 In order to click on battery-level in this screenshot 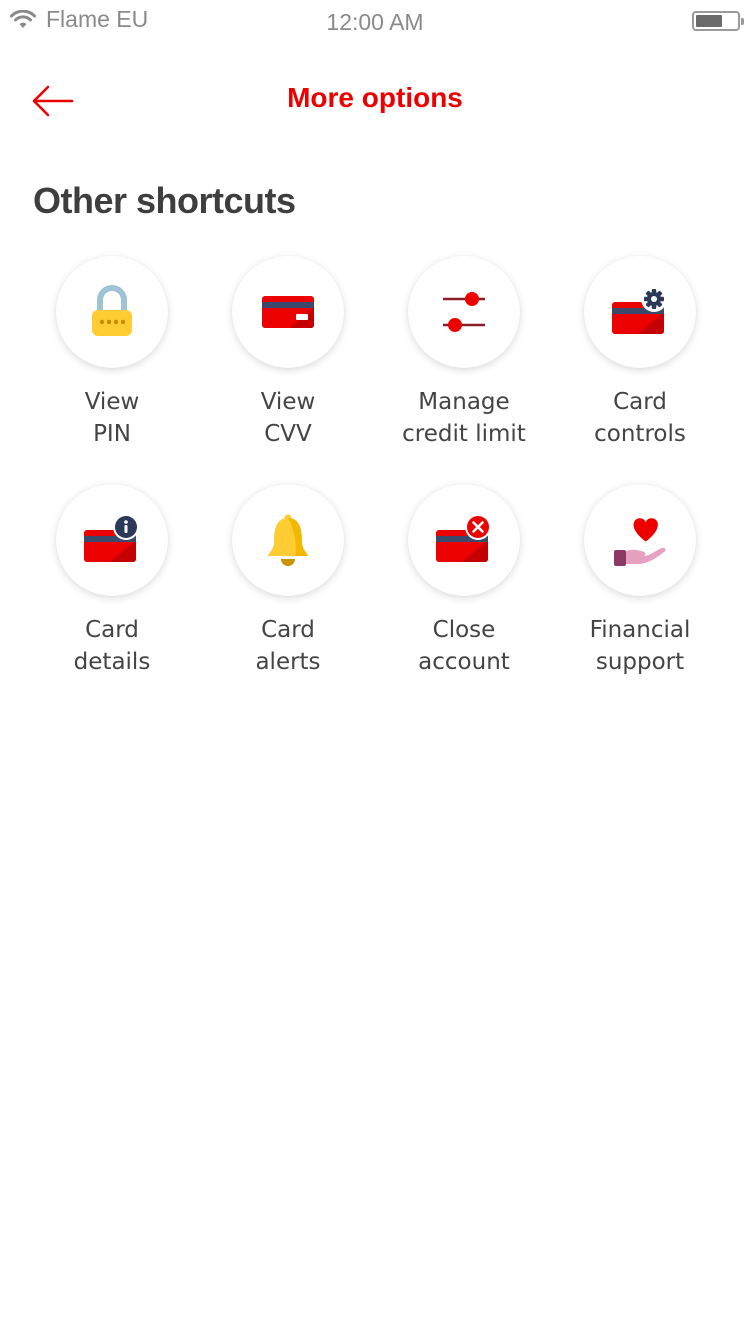, I will do `click(709, 21)`.